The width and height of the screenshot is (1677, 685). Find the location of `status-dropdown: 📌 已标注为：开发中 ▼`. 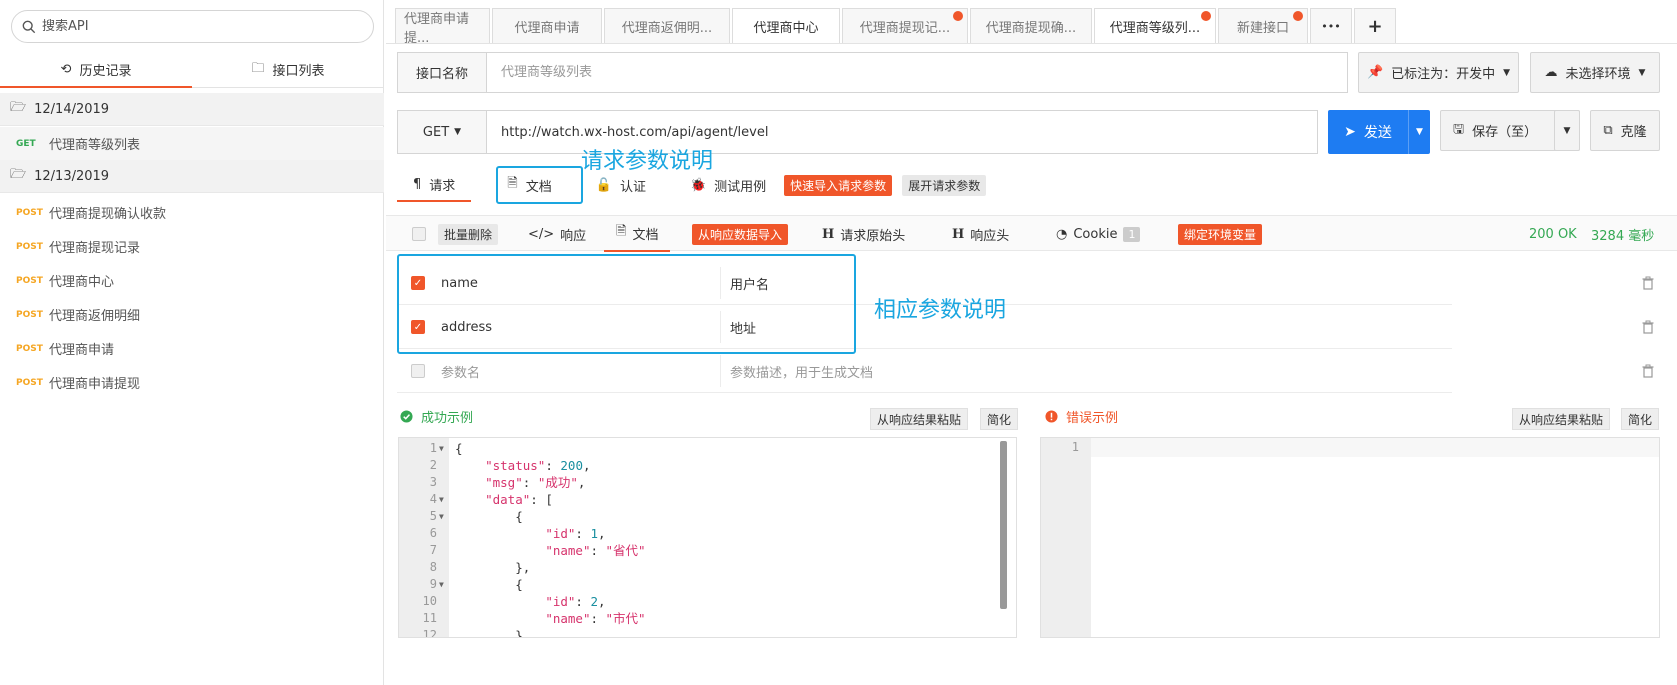

status-dropdown: 📌 已标注为：开发中 ▼ is located at coordinates (1438, 72).